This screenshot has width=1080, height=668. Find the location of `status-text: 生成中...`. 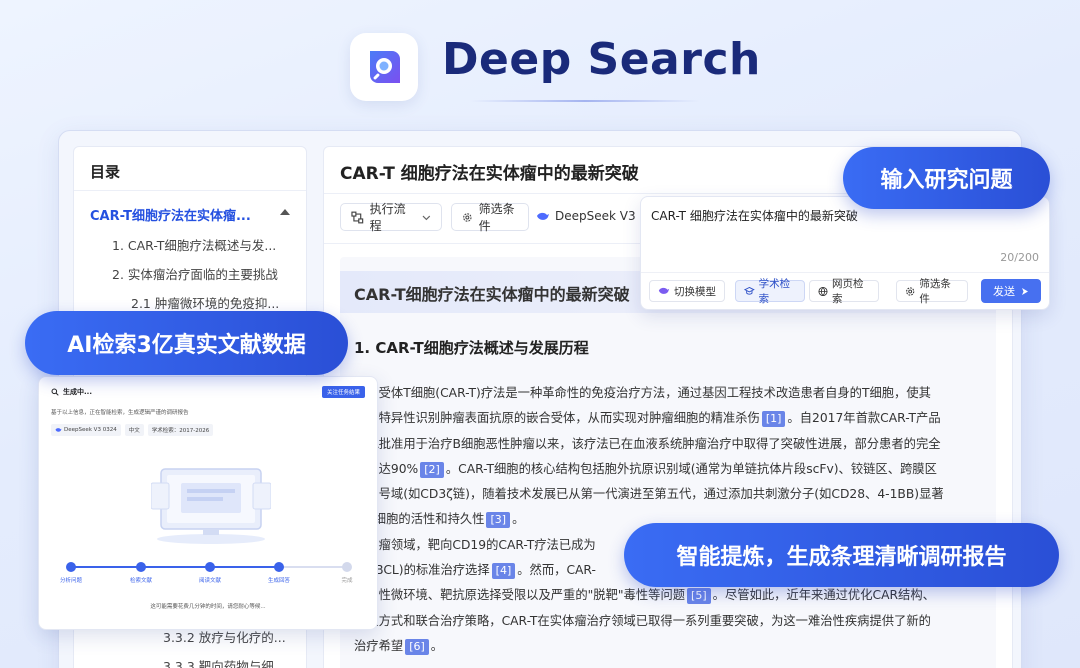

status-text: 生成中... is located at coordinates (77, 392).